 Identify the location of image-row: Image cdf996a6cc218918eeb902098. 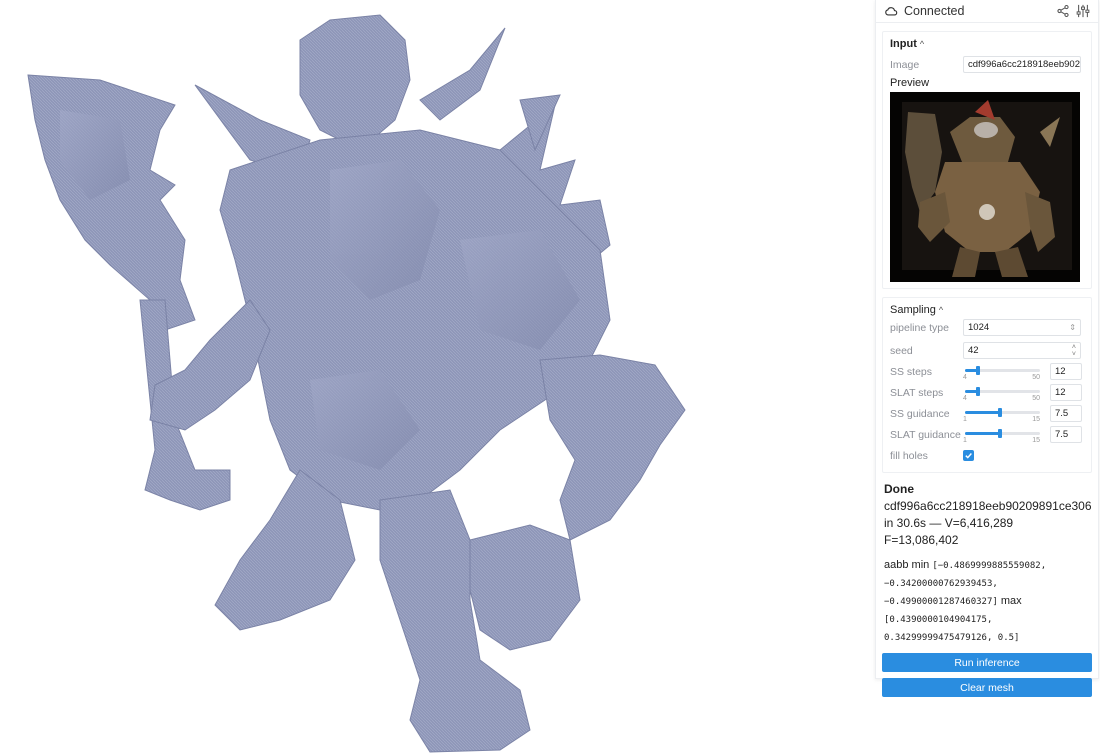
(987, 64).